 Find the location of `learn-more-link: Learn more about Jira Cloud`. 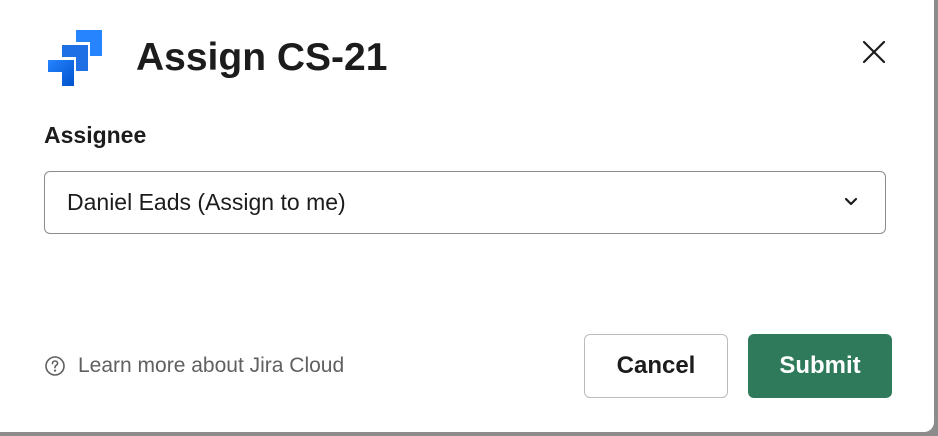

learn-more-link: Learn more about Jira Cloud is located at coordinates (194, 366).